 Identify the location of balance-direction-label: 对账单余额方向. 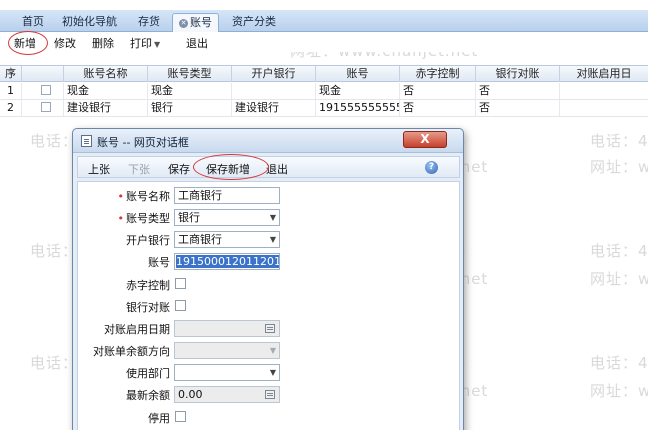
(131, 351).